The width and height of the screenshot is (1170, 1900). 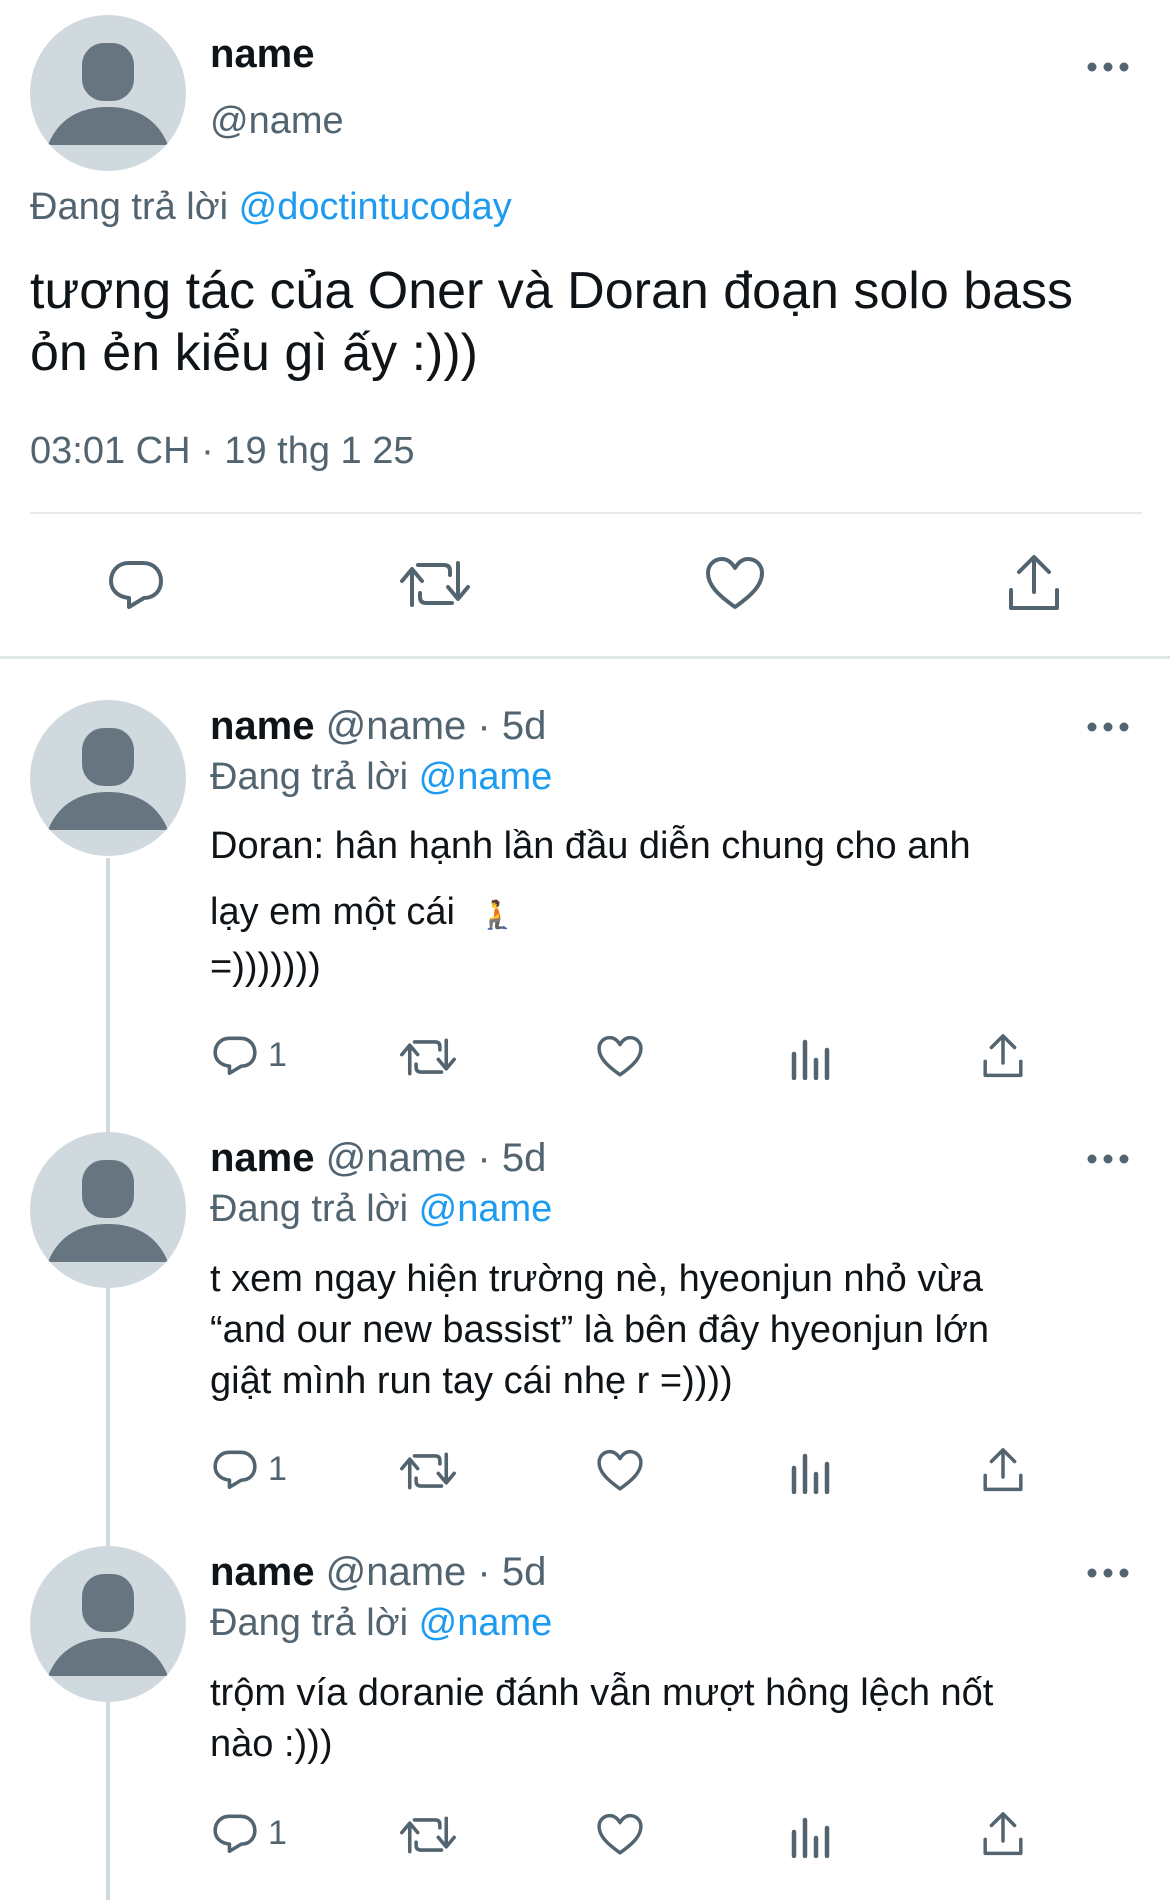 I want to click on tweet-text-line: ỏn ẻn kiểu gì ấy :))), so click(x=254, y=353).